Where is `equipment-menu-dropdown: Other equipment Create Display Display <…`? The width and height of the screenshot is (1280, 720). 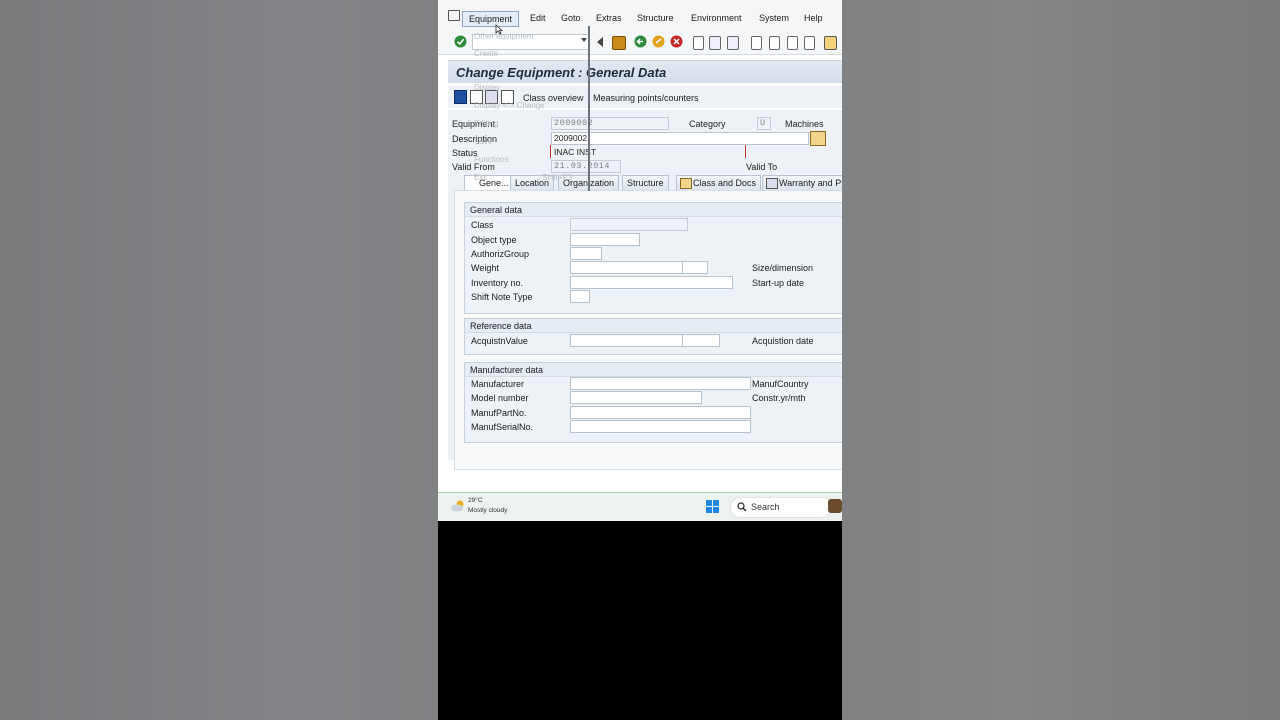 equipment-menu-dropdown: Other equipment Create Display Display <… is located at coordinates (529, 108).